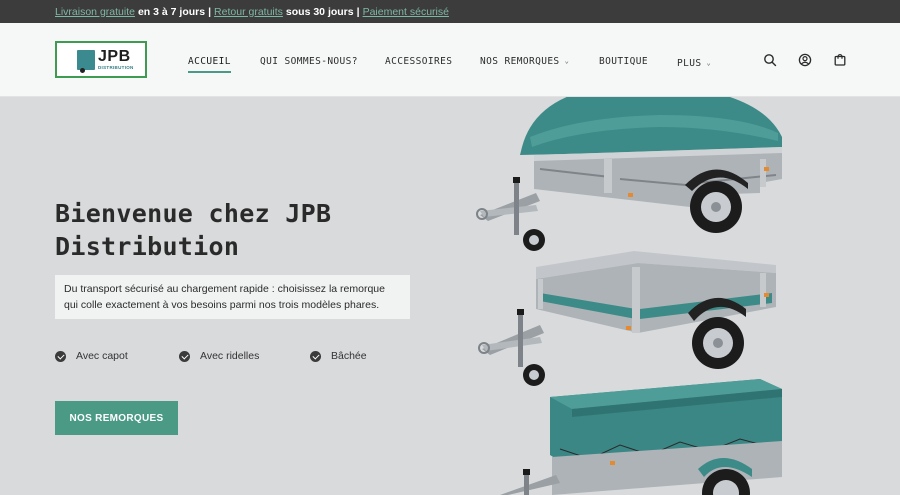  I want to click on feature-label: Avec capot, so click(102, 356).